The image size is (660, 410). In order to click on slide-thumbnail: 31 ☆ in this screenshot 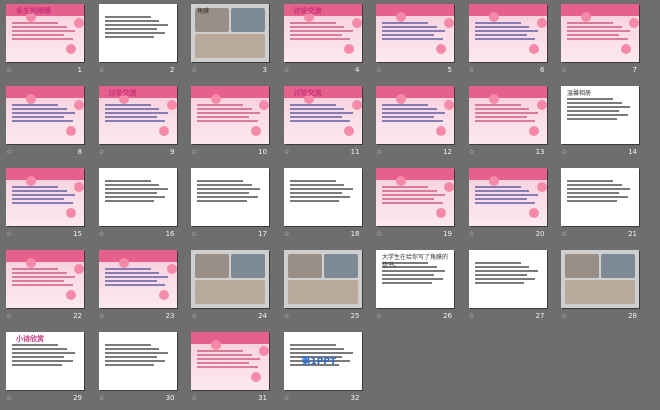, I will do `click(230, 370)`.